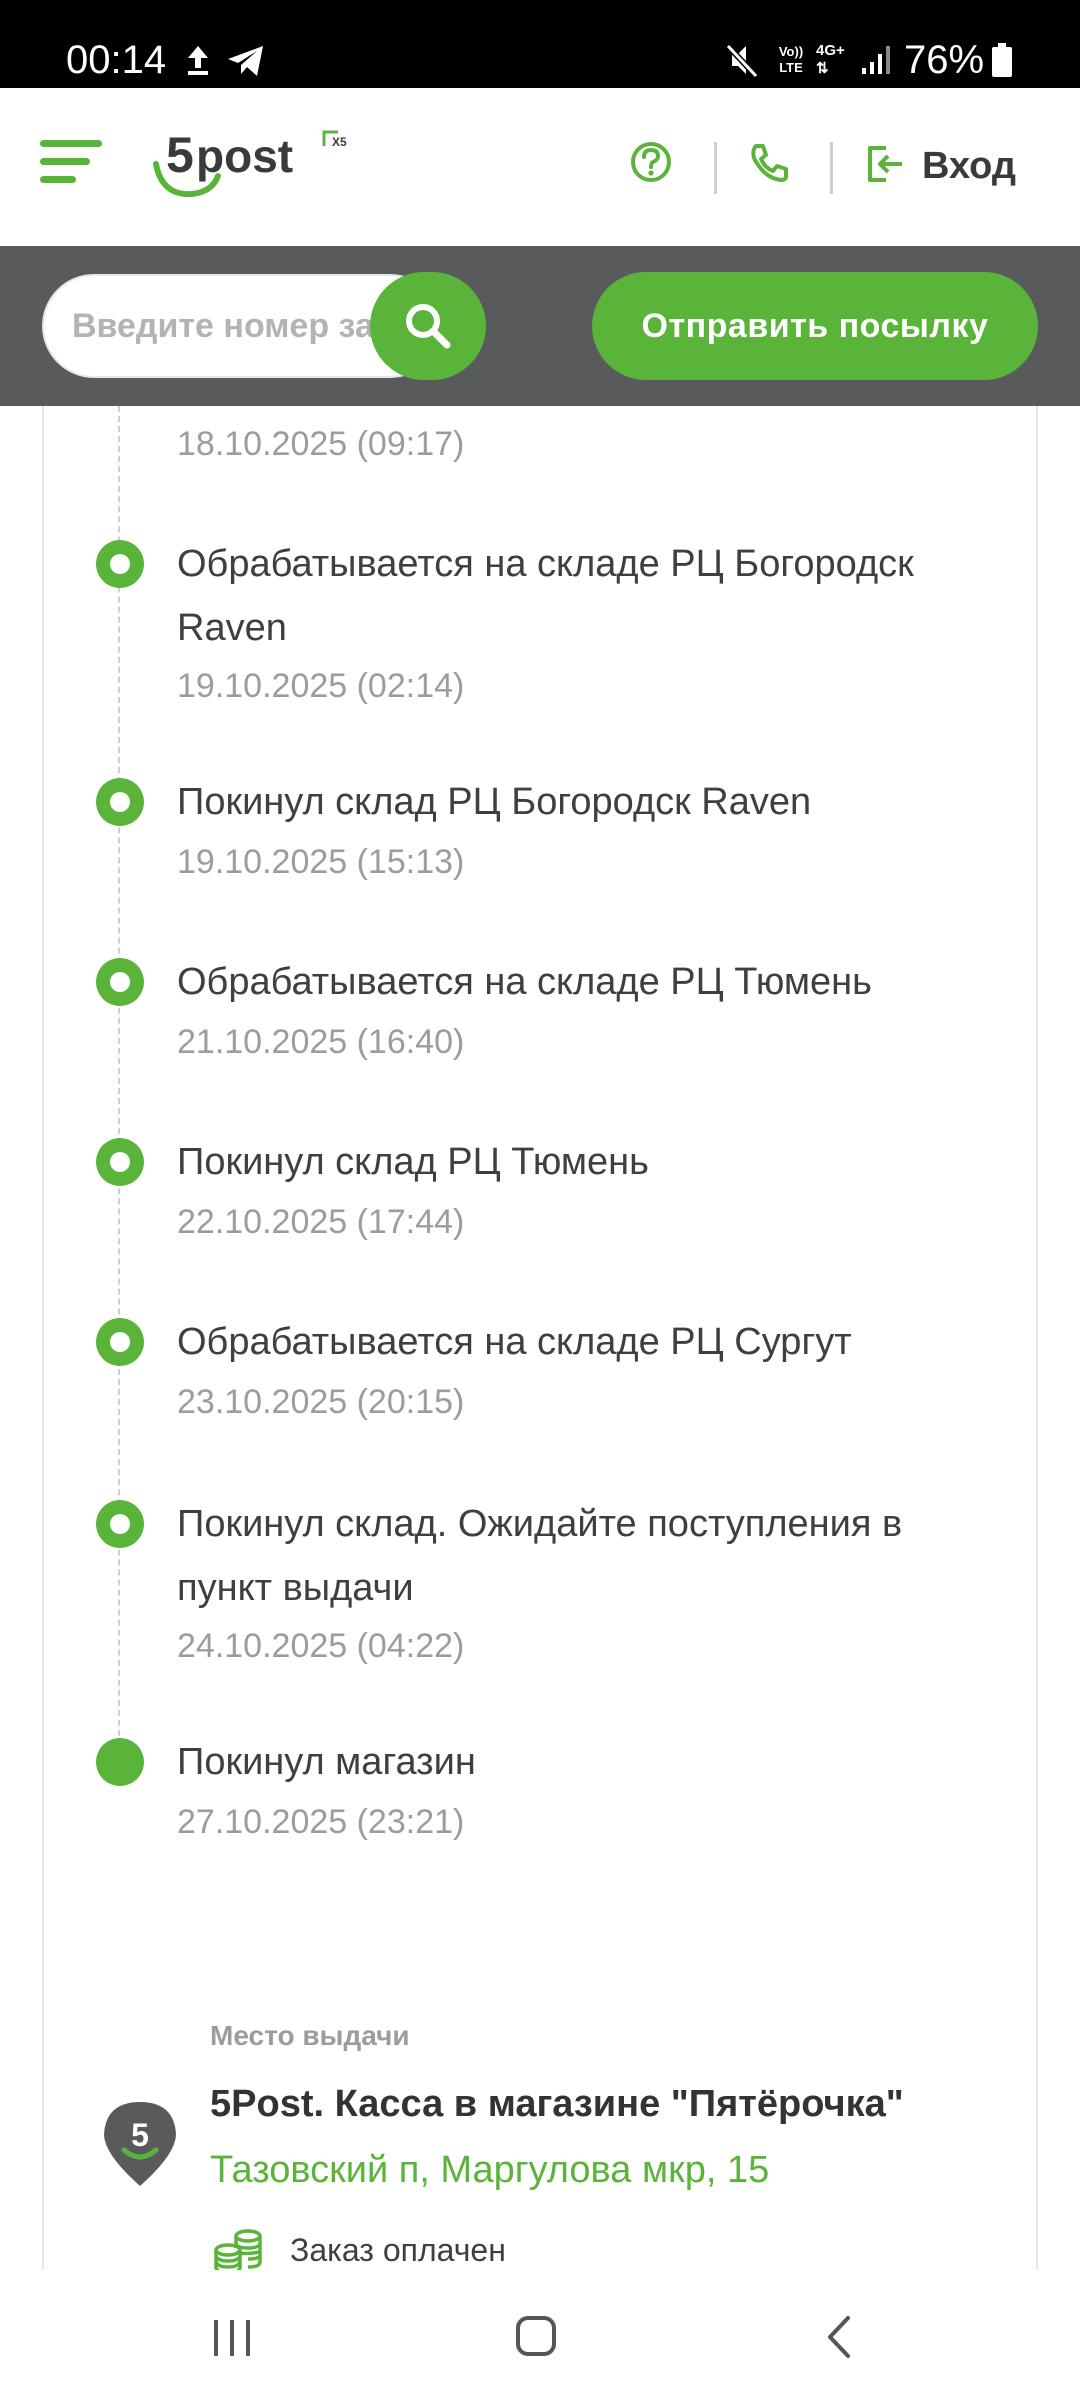 The image size is (1080, 2400). I want to click on pickup-pin-icon: 5, so click(140, 2144).